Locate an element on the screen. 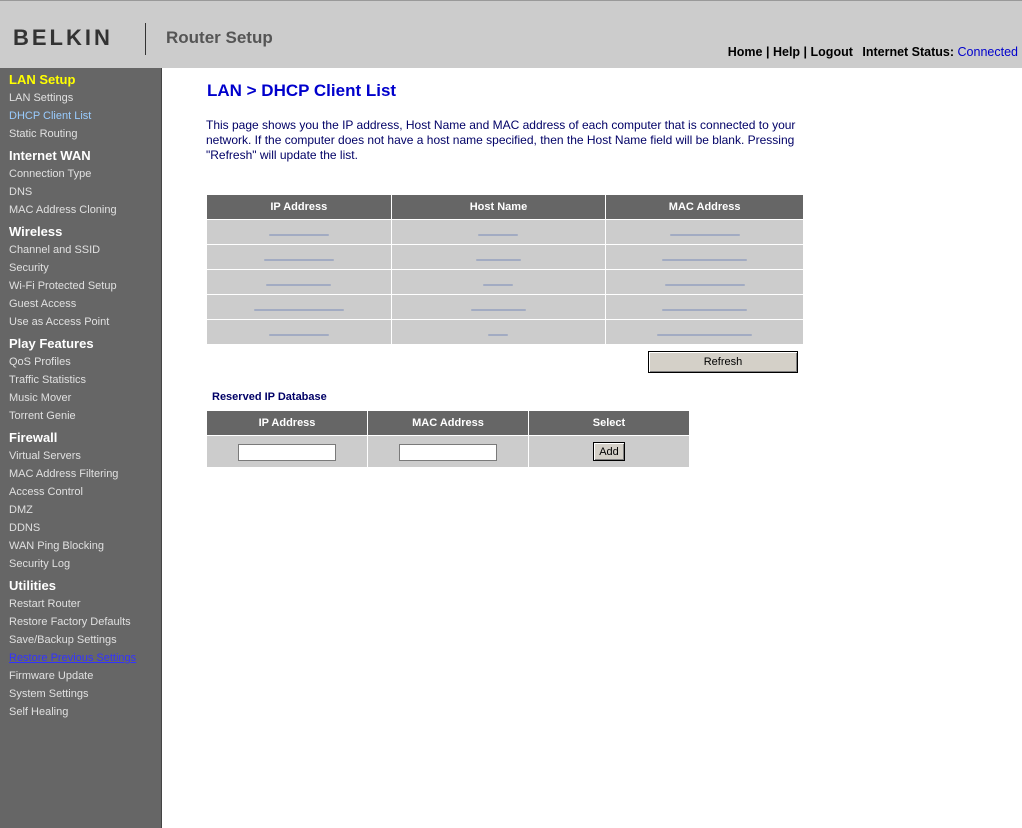  table-row: Add is located at coordinates (448, 451).